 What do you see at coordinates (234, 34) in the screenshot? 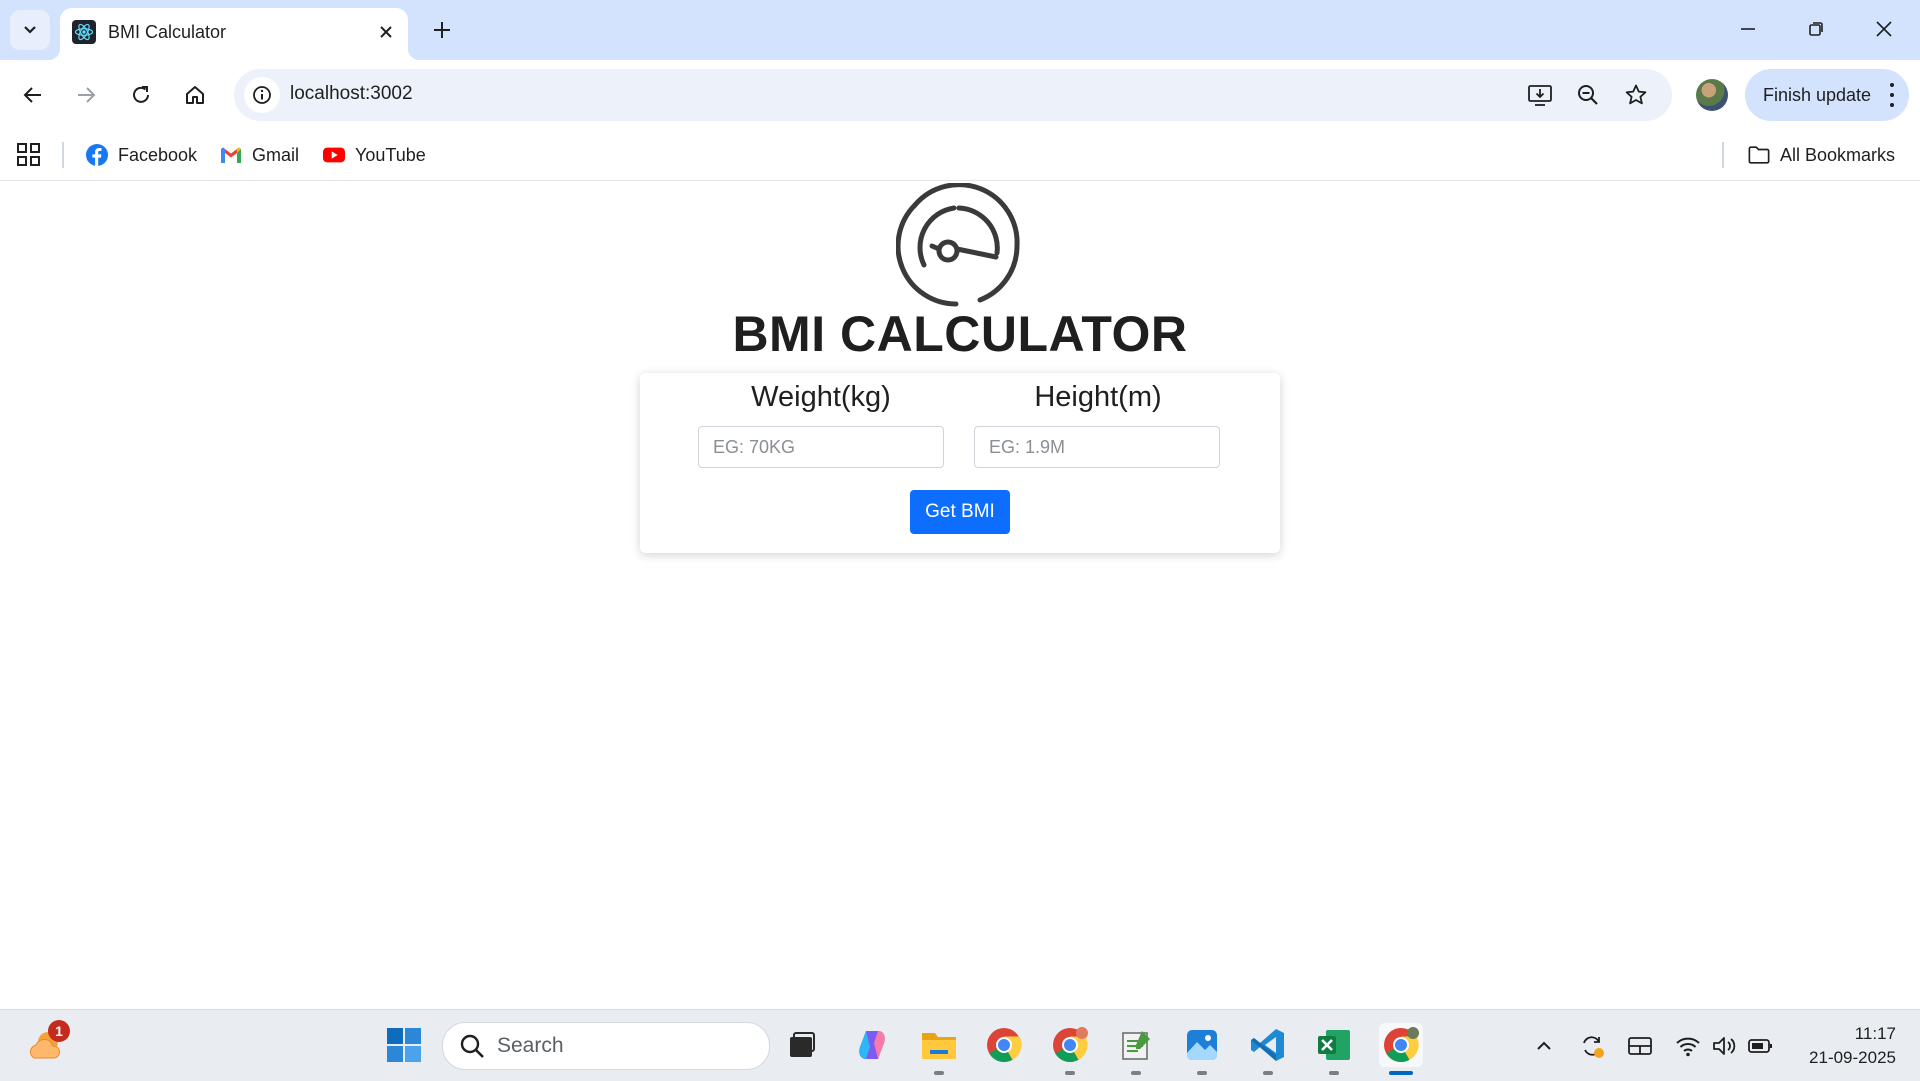
I see `browser-tab: BMI Calculator` at bounding box center [234, 34].